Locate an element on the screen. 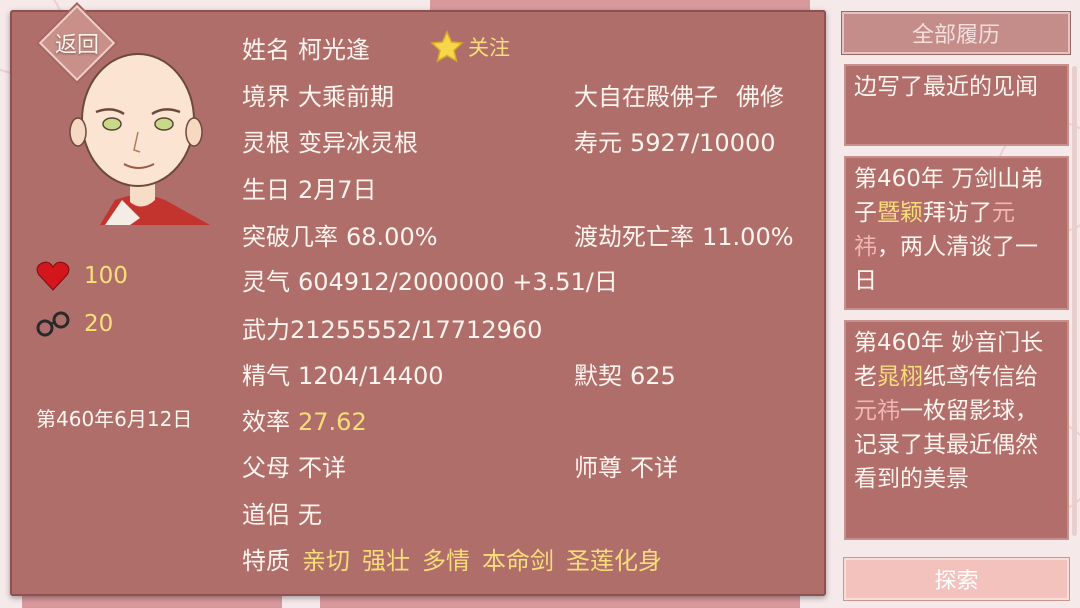 This screenshot has width=1080, height=608. field-traits-key: 特质 is located at coordinates (266, 561).